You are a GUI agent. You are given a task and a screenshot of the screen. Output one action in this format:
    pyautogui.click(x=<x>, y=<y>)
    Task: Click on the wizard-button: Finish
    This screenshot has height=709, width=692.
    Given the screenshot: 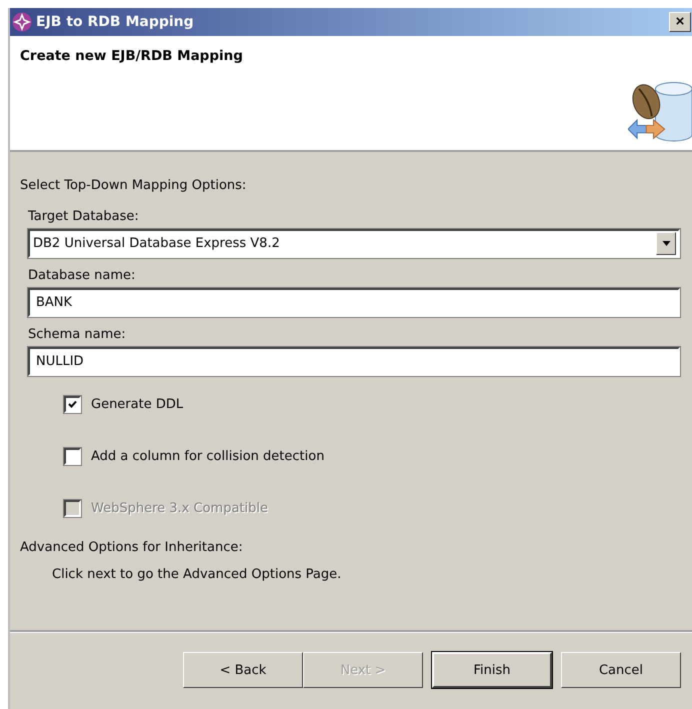 What is the action you would take?
    pyautogui.click(x=492, y=670)
    